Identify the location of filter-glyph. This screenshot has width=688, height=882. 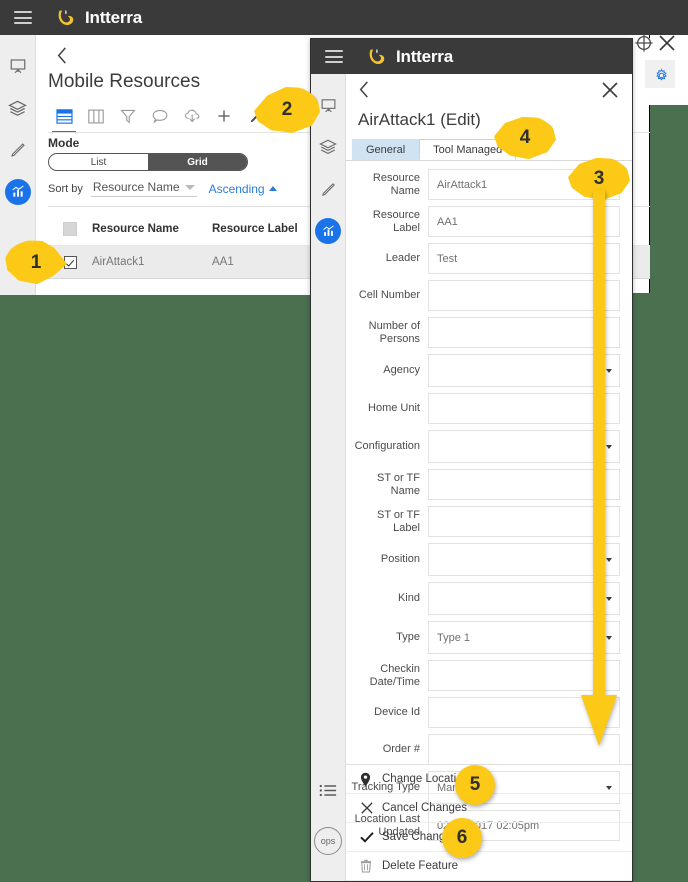
(128, 116).